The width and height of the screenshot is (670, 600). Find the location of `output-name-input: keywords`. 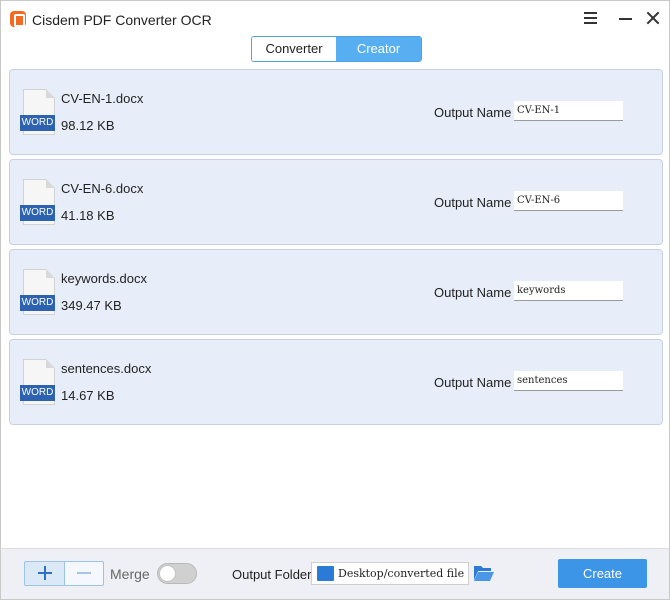

output-name-input: keywords is located at coordinates (568, 291).